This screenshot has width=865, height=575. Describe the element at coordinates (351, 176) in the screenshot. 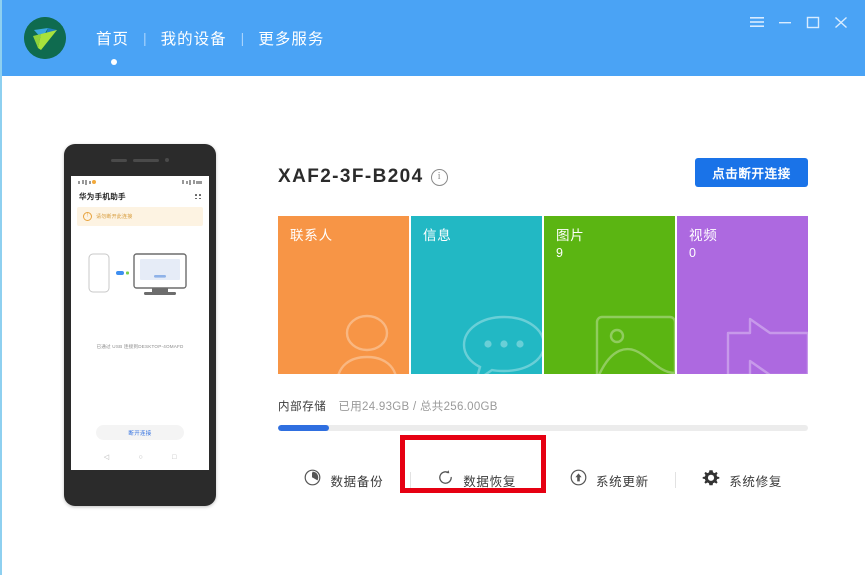

I see `device-name: XAF2-3F-B204` at that location.